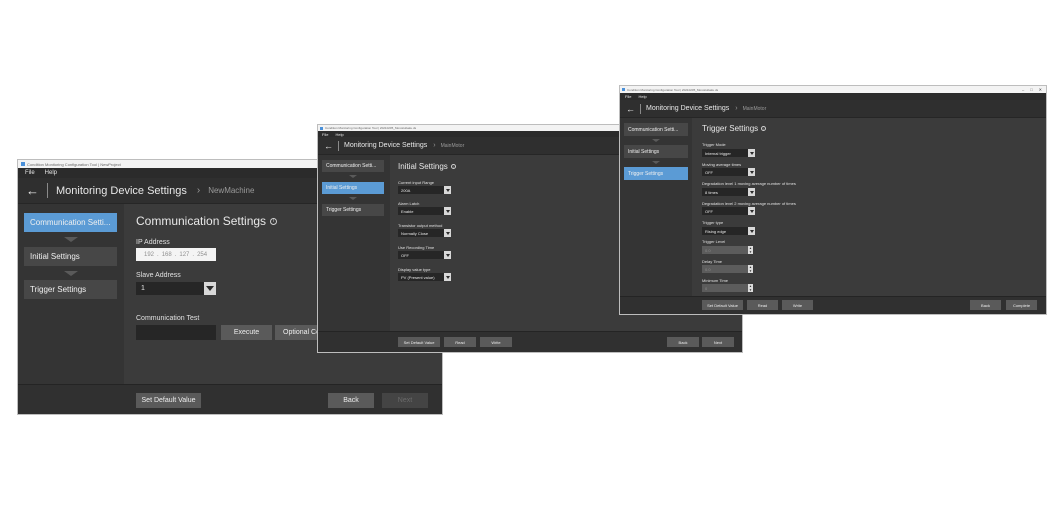  I want to click on ip-octet-1: 192, so click(149, 254).